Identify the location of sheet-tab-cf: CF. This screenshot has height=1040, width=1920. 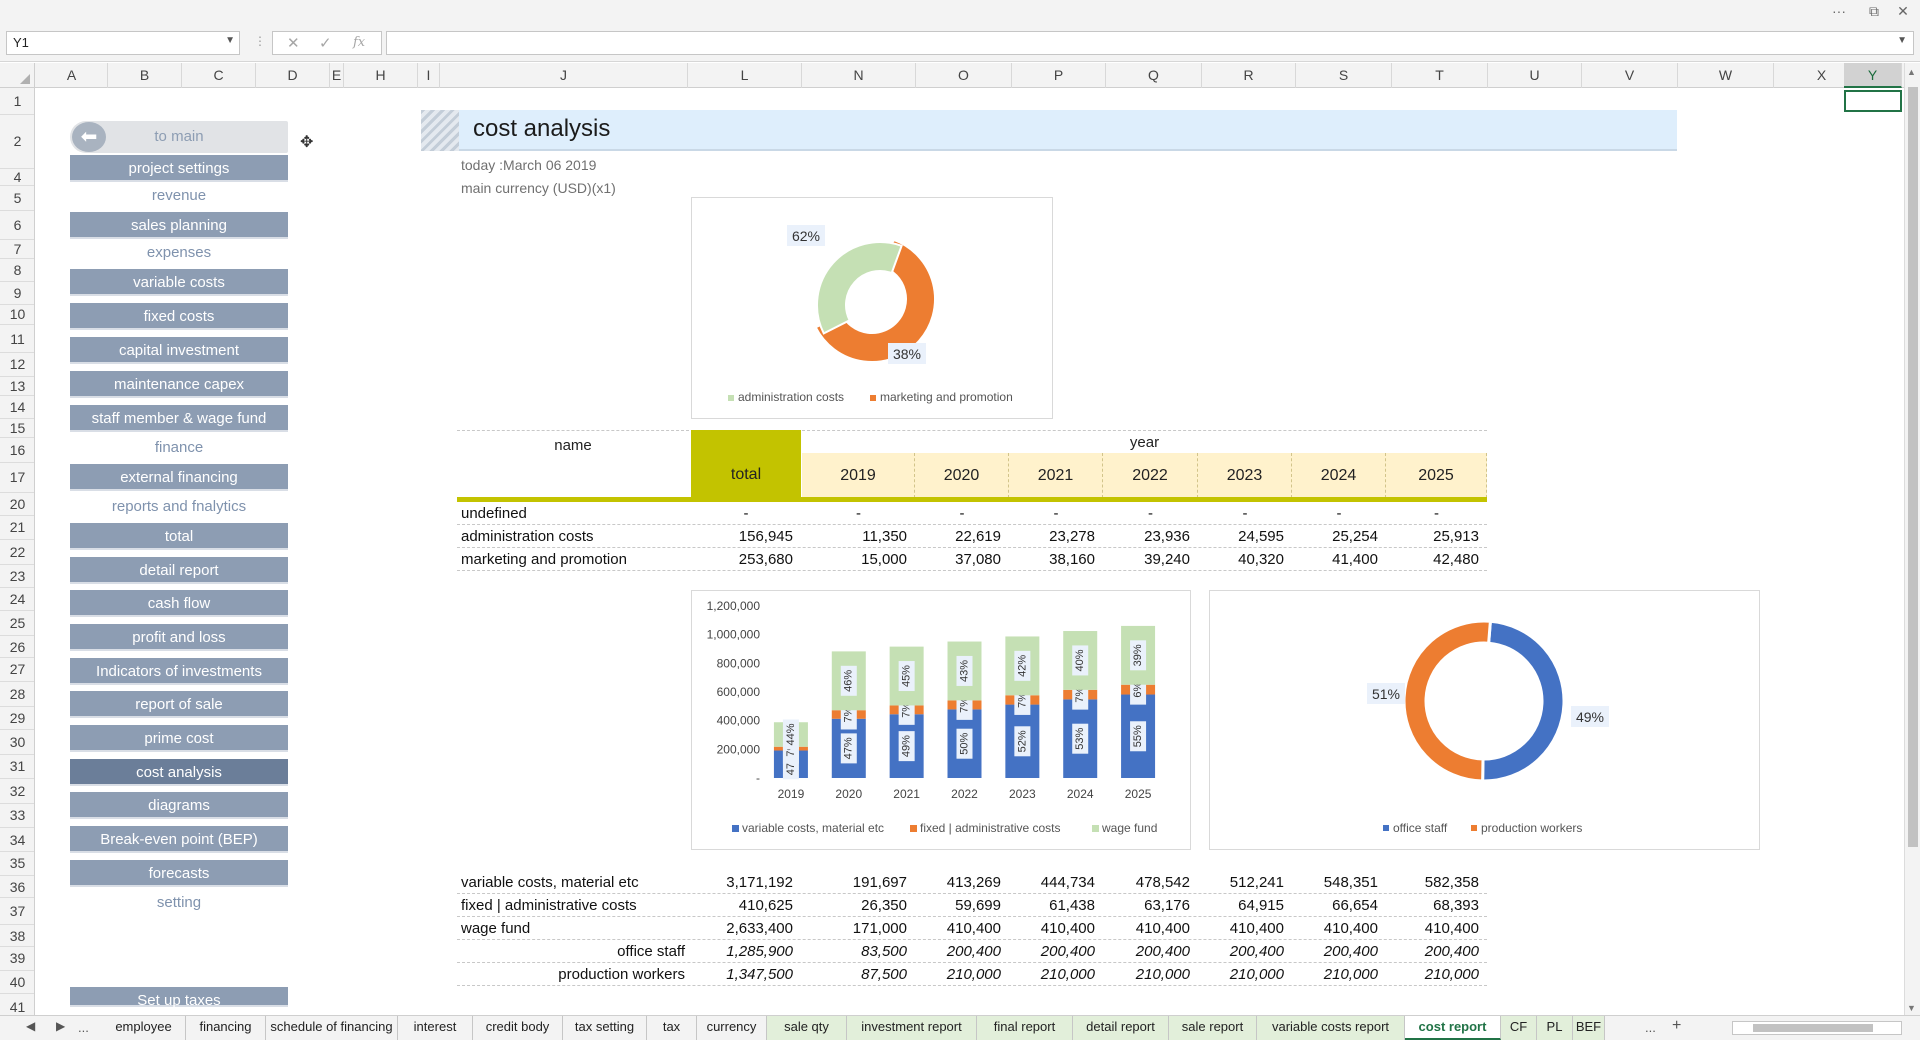
(1519, 1028).